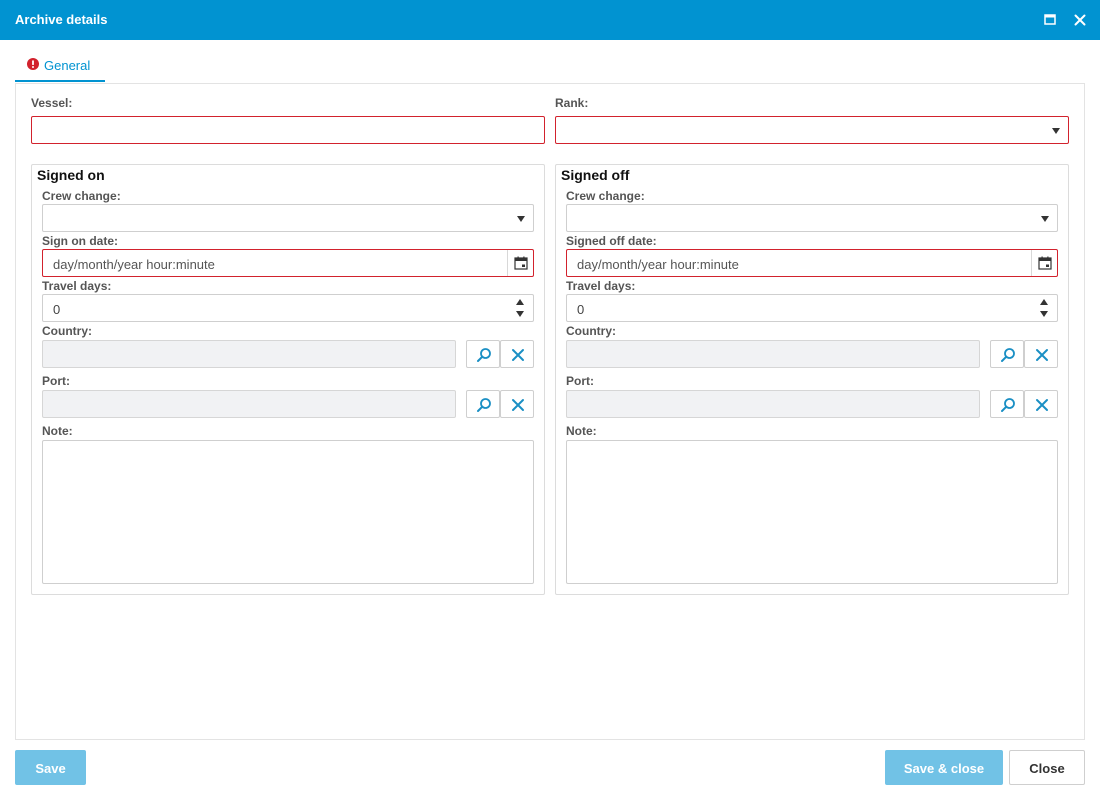 Image resolution: width=1100 pixels, height=800 pixels. I want to click on vessel-label: Vessel:, so click(52, 103).